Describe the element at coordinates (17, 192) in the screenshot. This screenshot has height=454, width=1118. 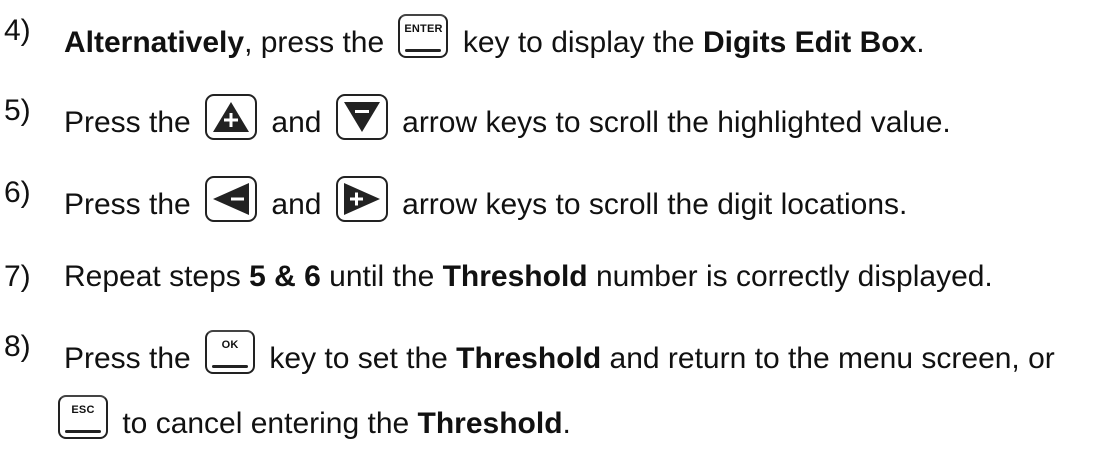
I see `step-number: 6)` at that location.